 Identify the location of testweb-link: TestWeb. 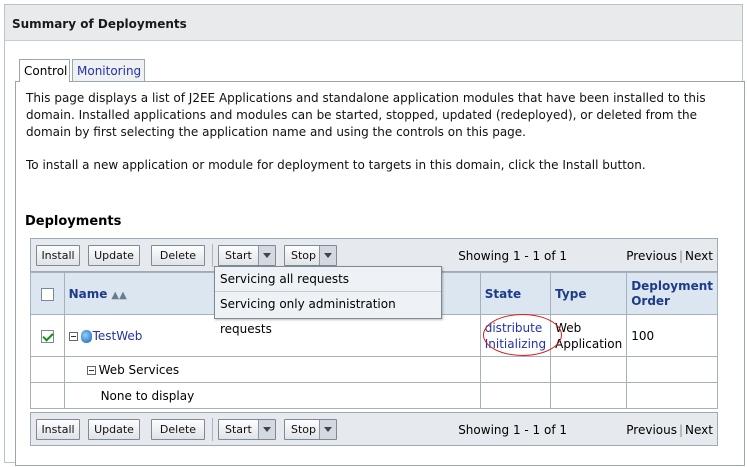
(118, 336).